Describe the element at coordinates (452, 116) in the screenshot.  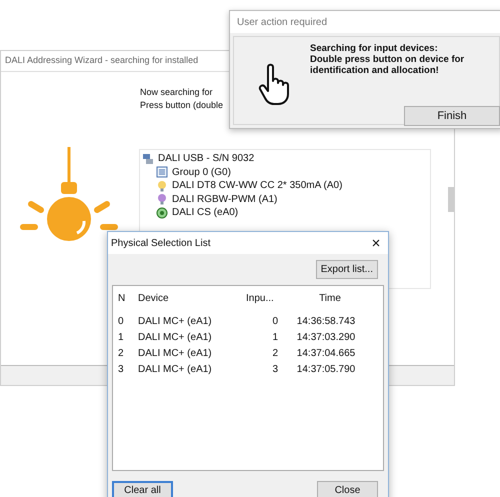
I see `finish-button: Finish` at that location.